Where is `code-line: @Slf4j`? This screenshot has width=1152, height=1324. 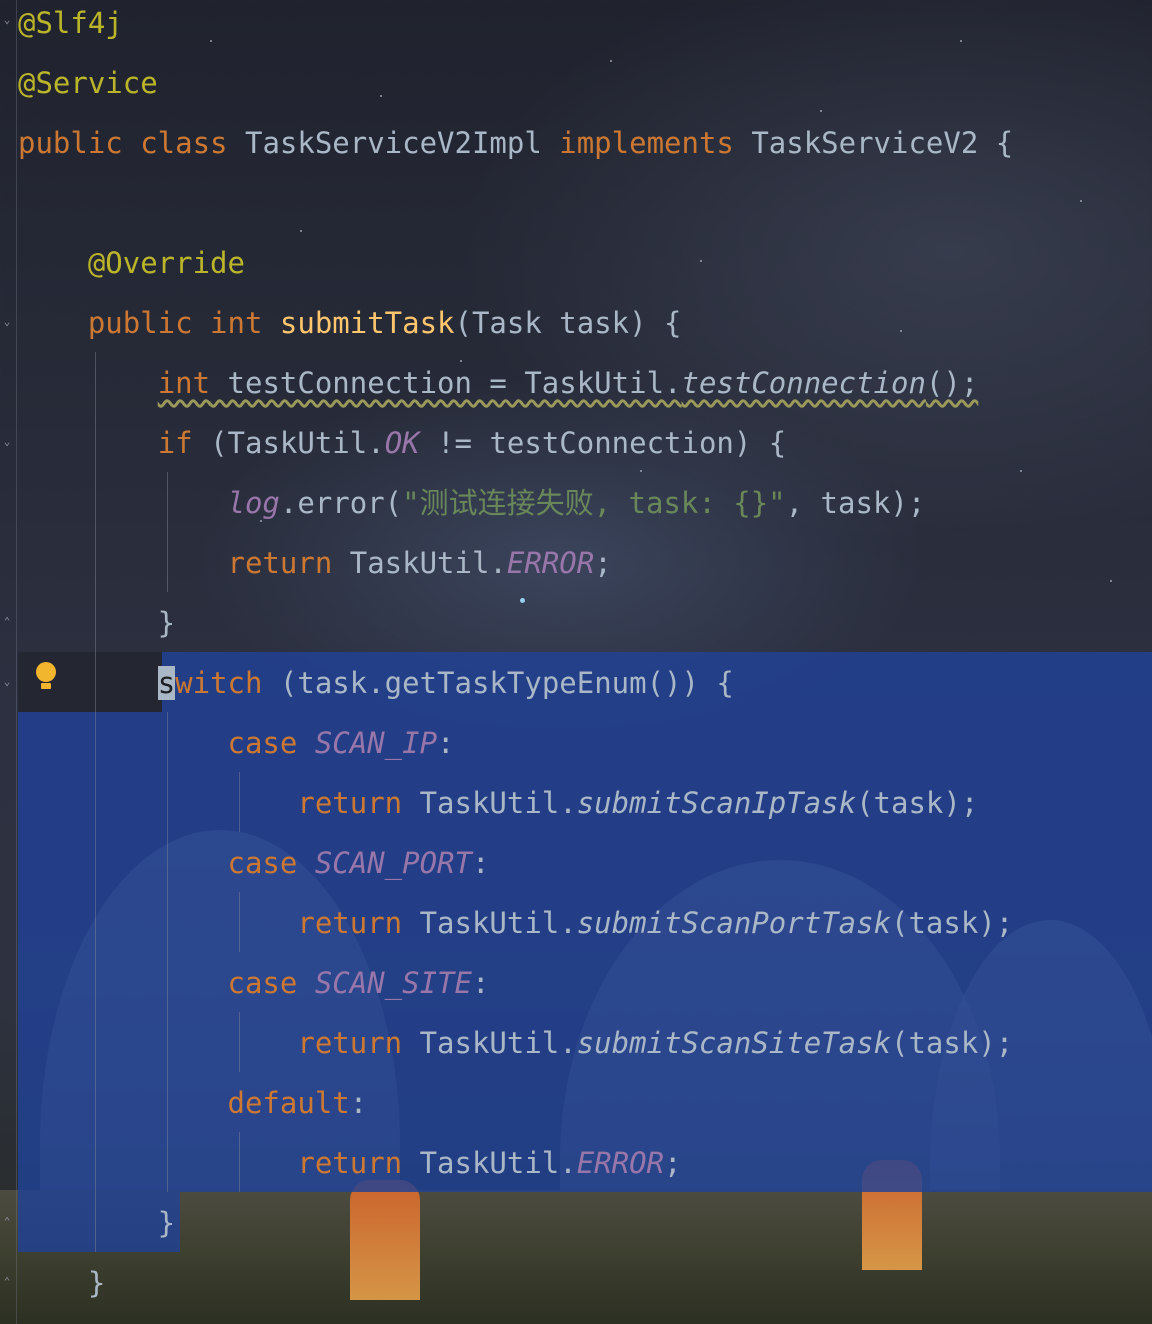
code-line: @Slf4j is located at coordinates (70, 26).